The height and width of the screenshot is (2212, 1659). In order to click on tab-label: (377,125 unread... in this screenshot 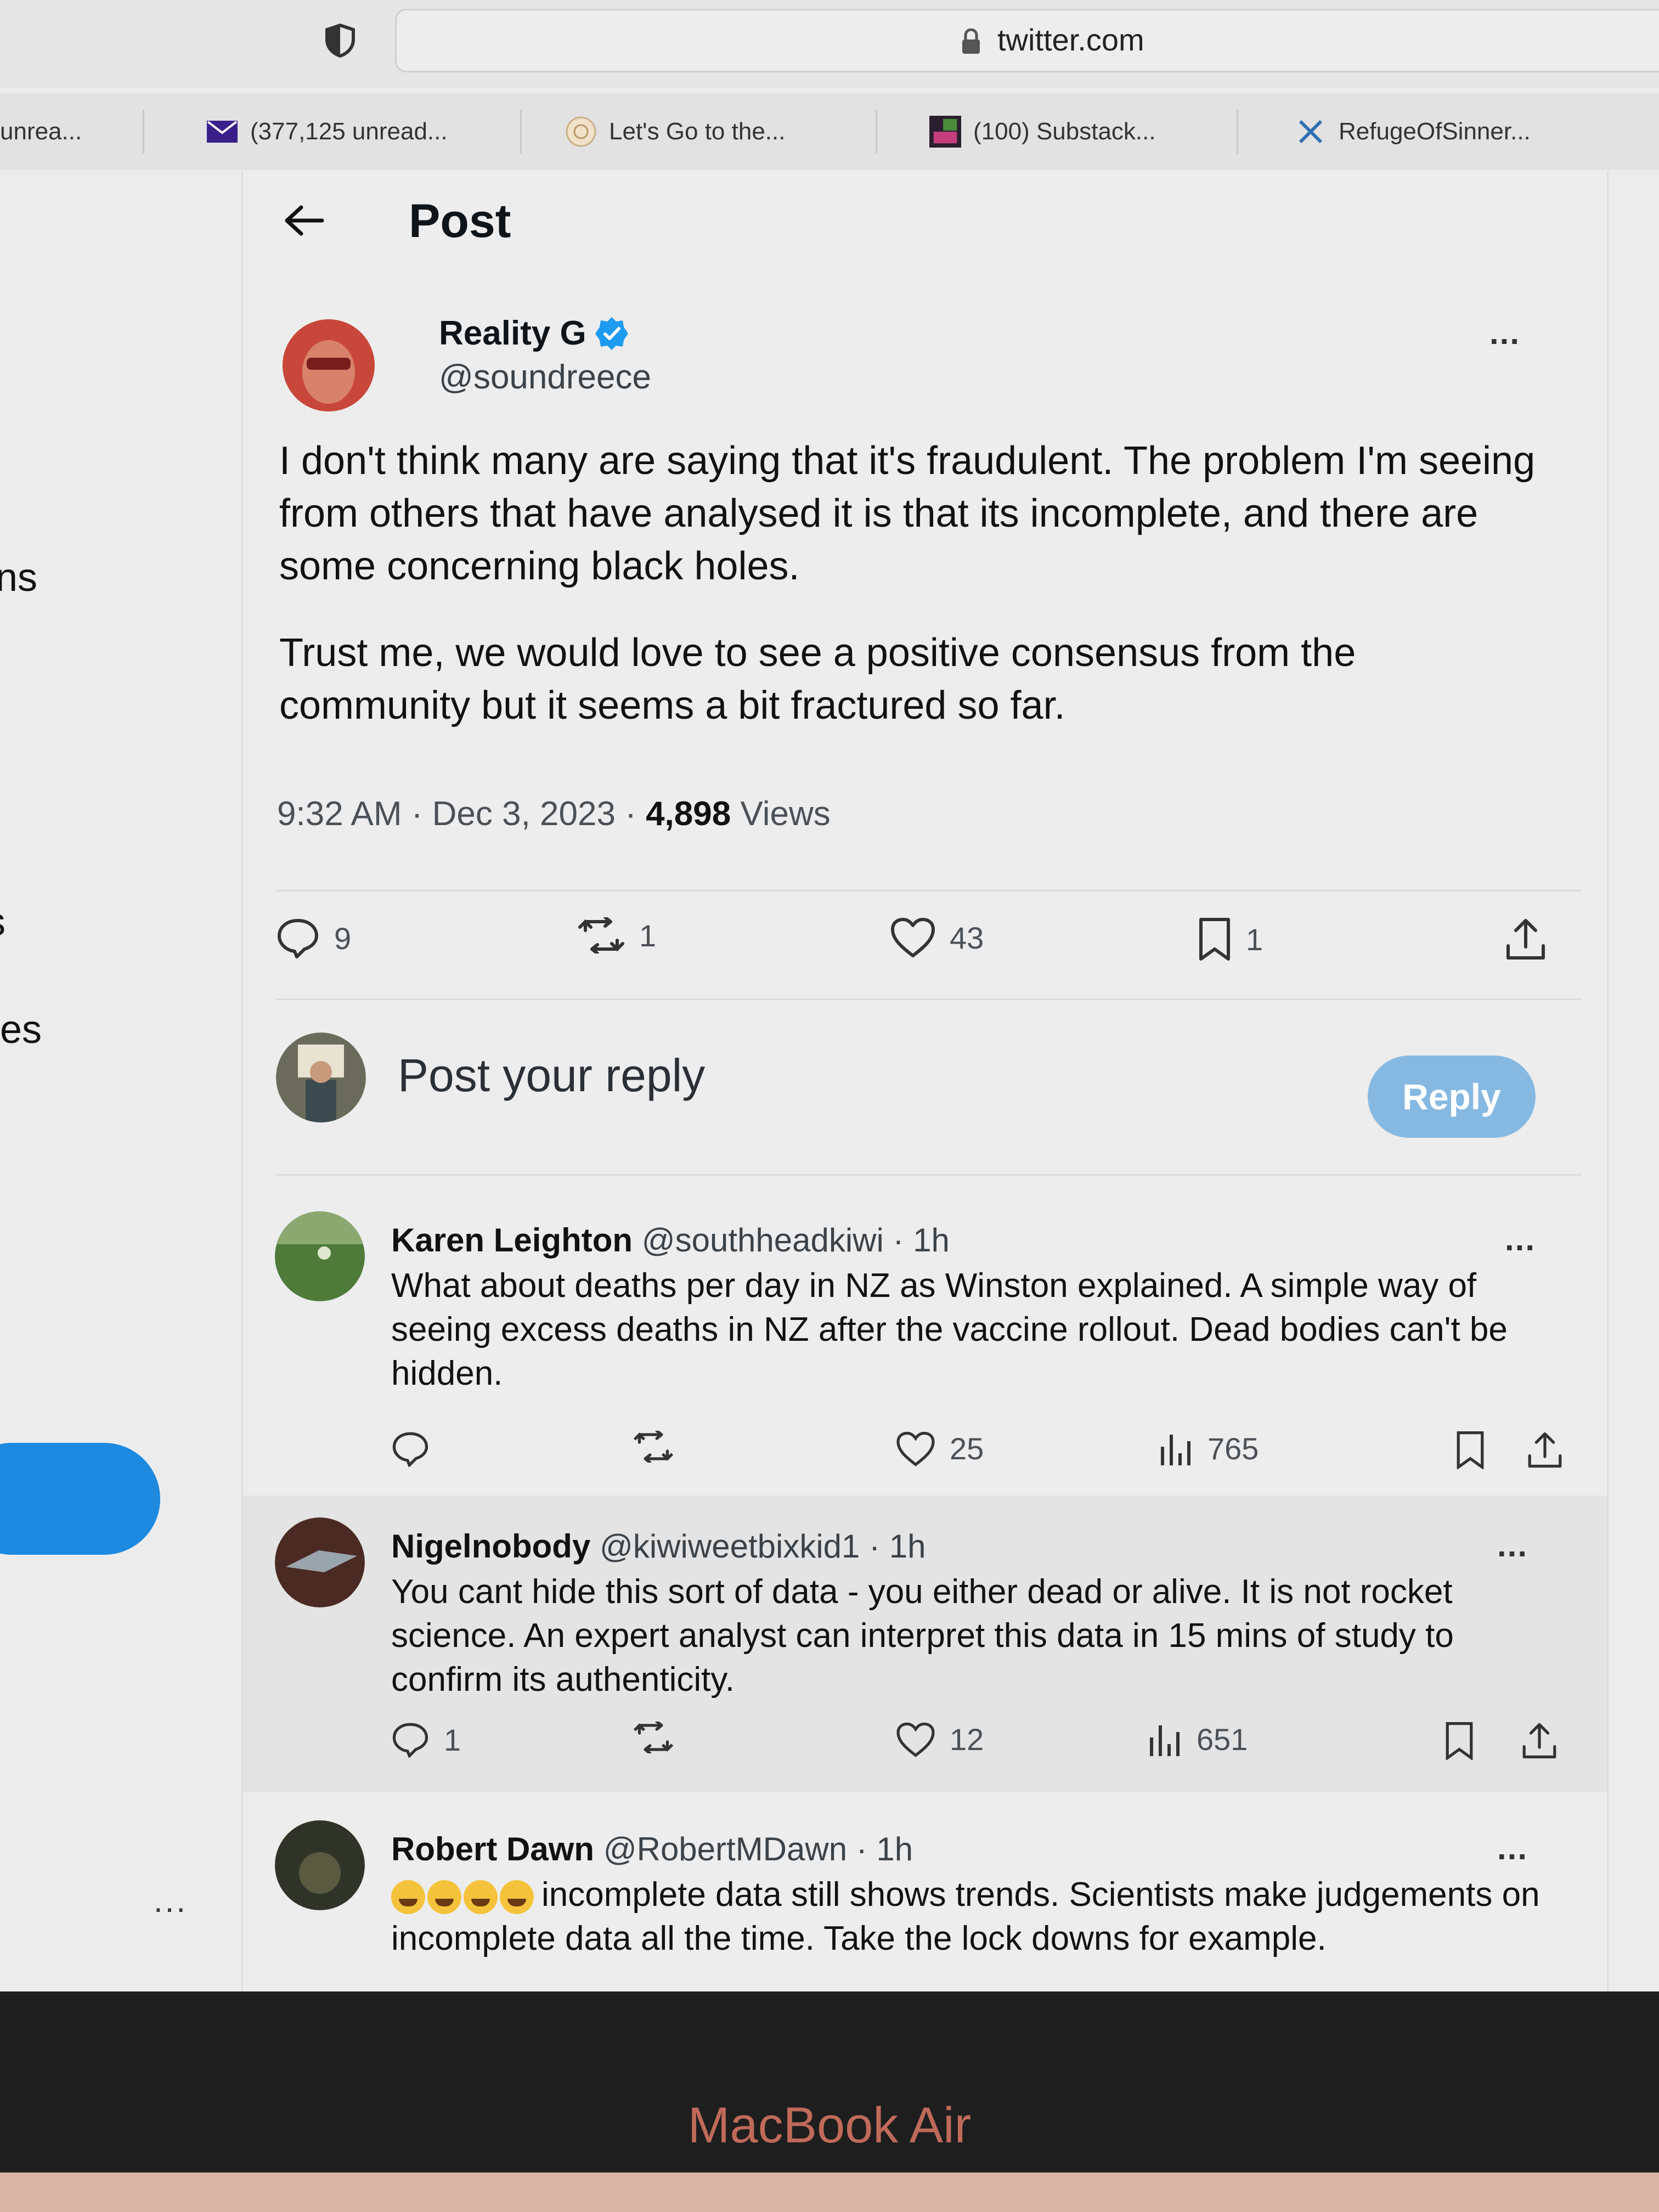, I will do `click(349, 131)`.